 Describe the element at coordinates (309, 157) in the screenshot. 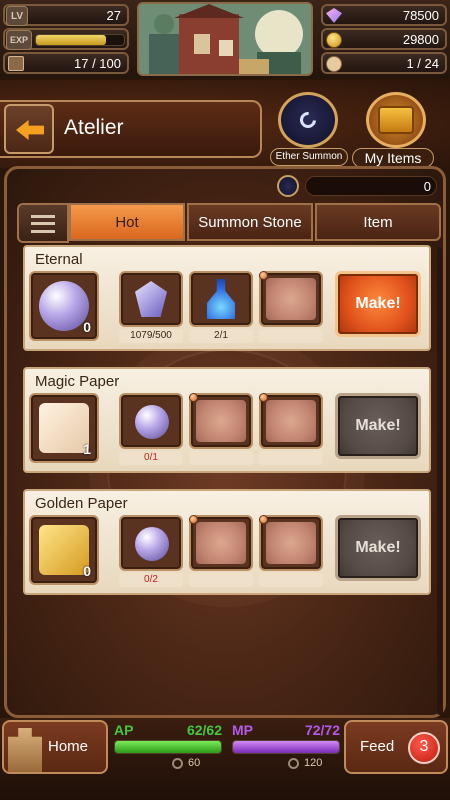

I see `ether-summon-label: Ether Summon` at that location.